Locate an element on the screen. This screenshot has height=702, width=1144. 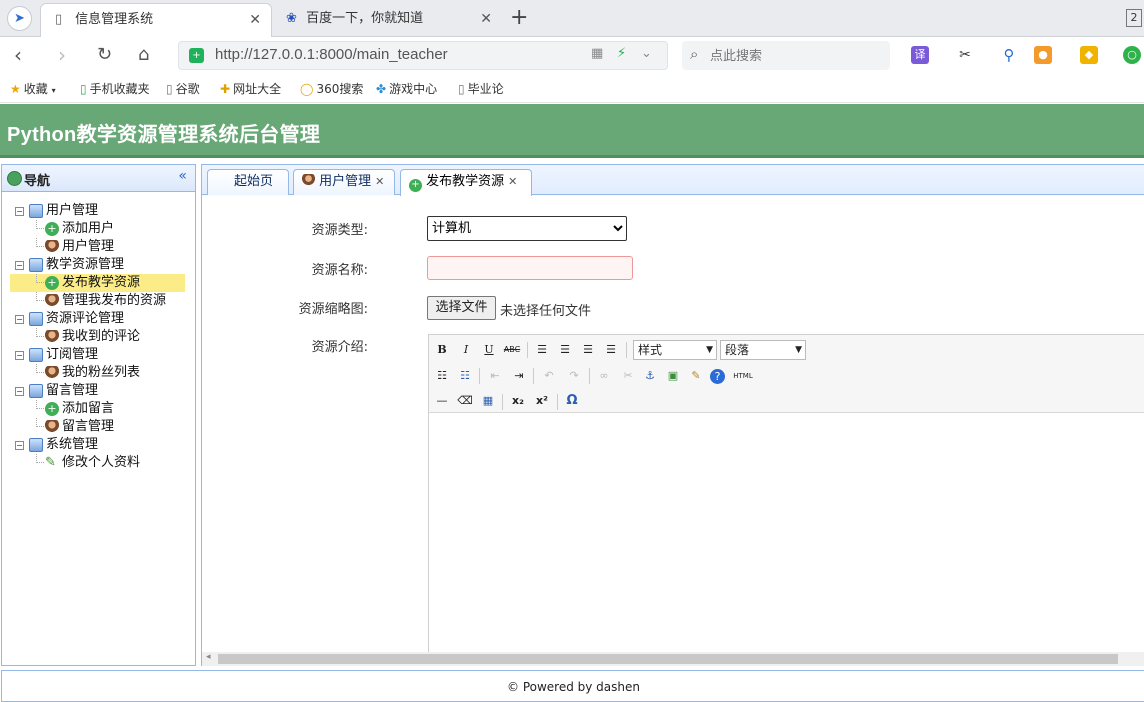
tree-item: 管理我发布的资源 is located at coordinates (98, 301).